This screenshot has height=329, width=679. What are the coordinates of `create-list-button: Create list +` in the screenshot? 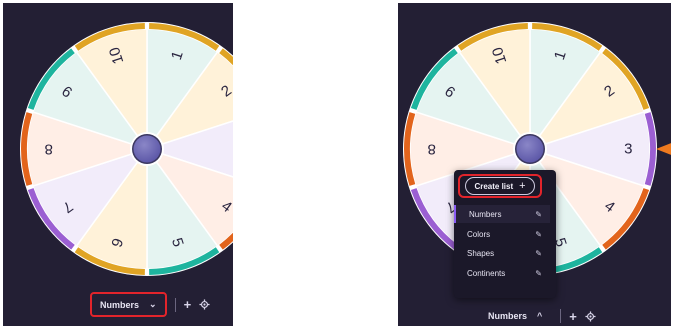 It's located at (500, 186).